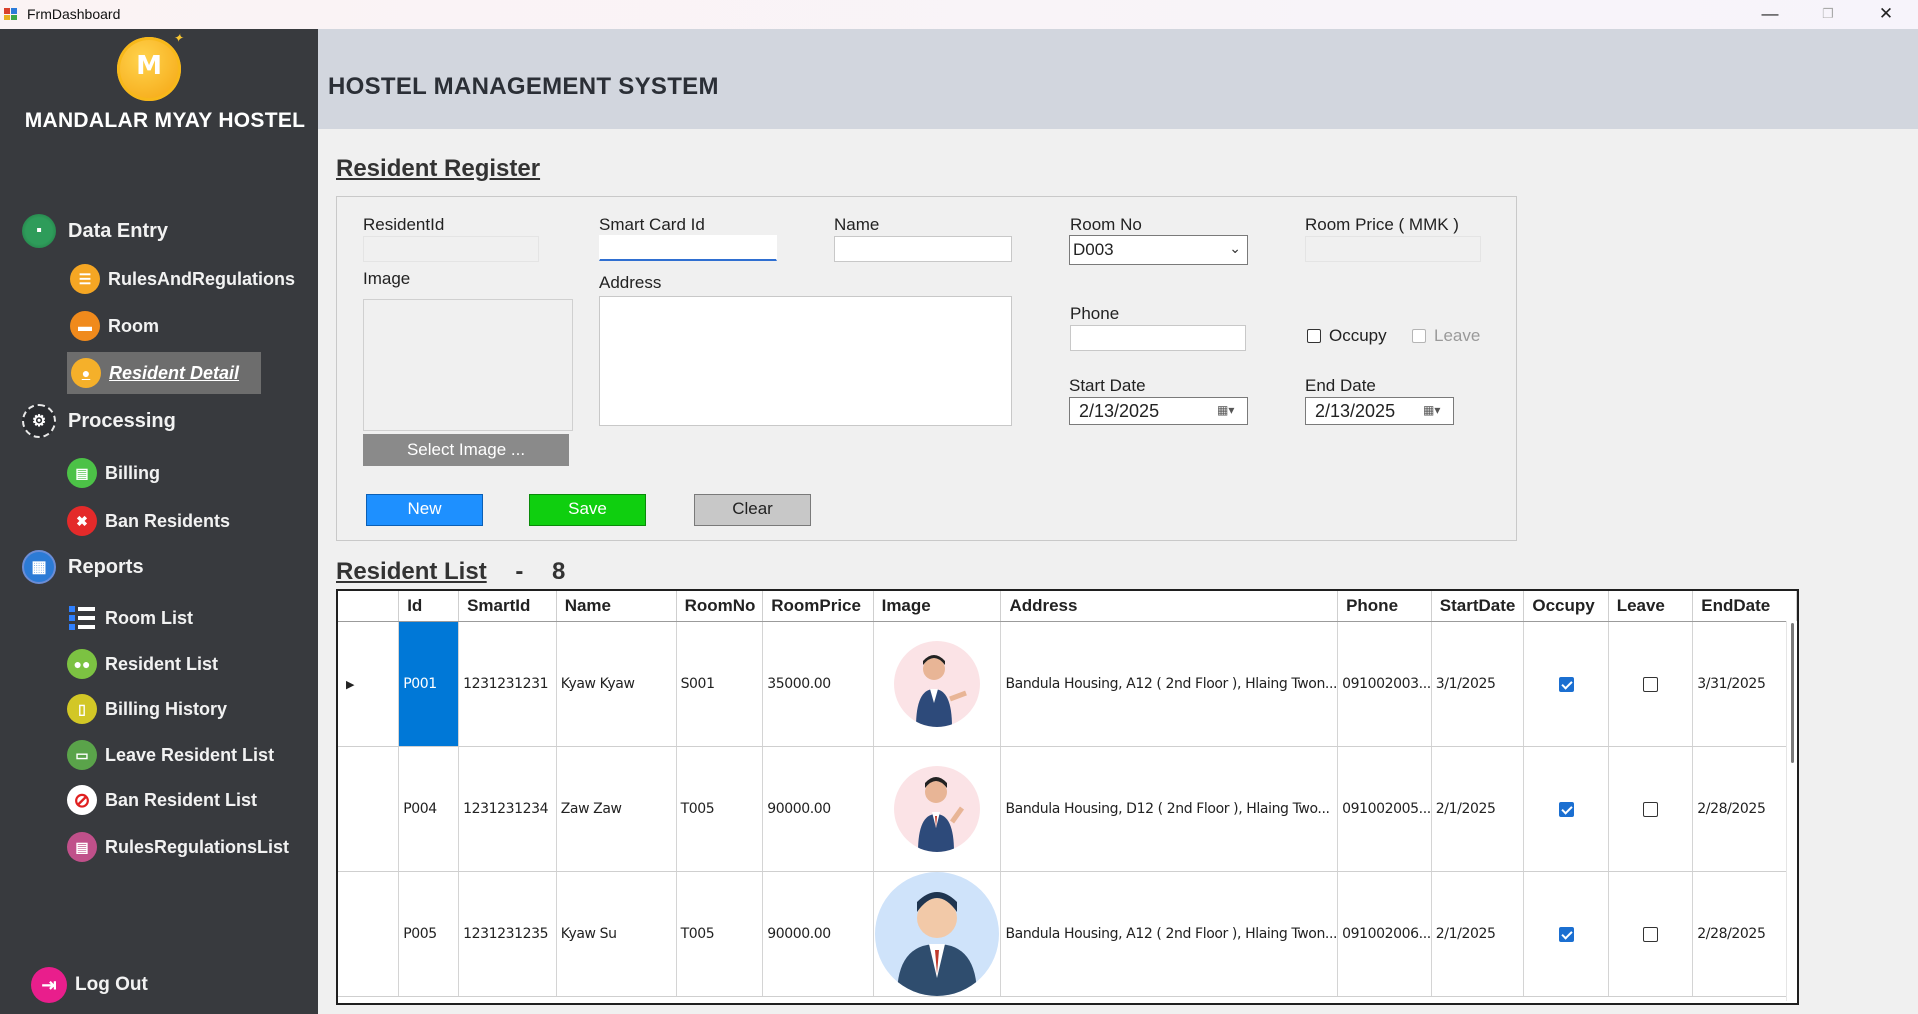  Describe the element at coordinates (1158, 411) in the screenshot. I see `start-date-picker: 2/13/2025 ▦▾` at that location.